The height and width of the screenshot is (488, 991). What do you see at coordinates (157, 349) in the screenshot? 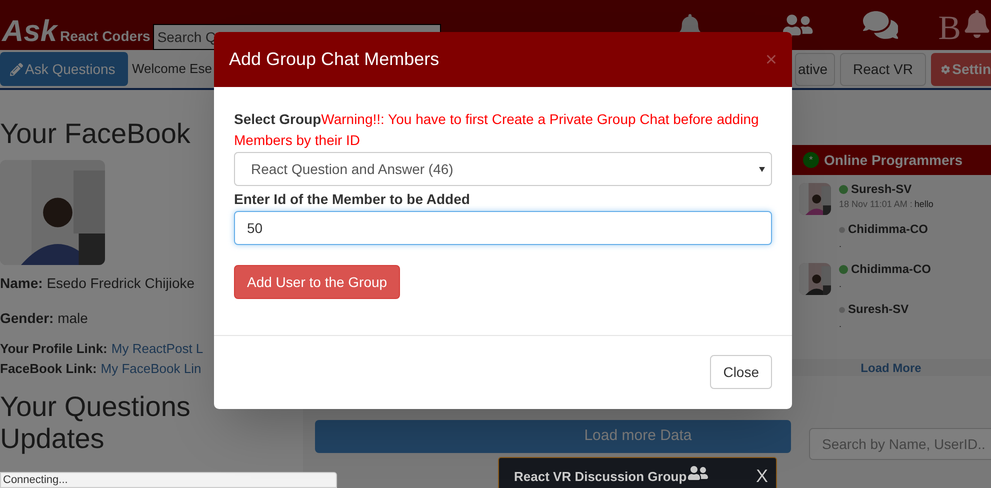
I see `profile-link: My ReactPost L` at bounding box center [157, 349].